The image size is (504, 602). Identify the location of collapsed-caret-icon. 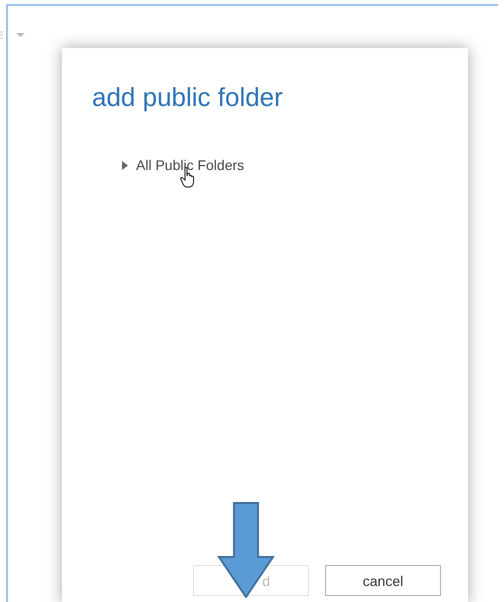
(125, 165).